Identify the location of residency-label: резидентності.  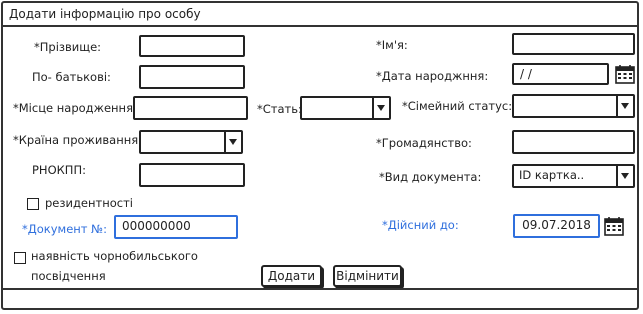
(89, 203).